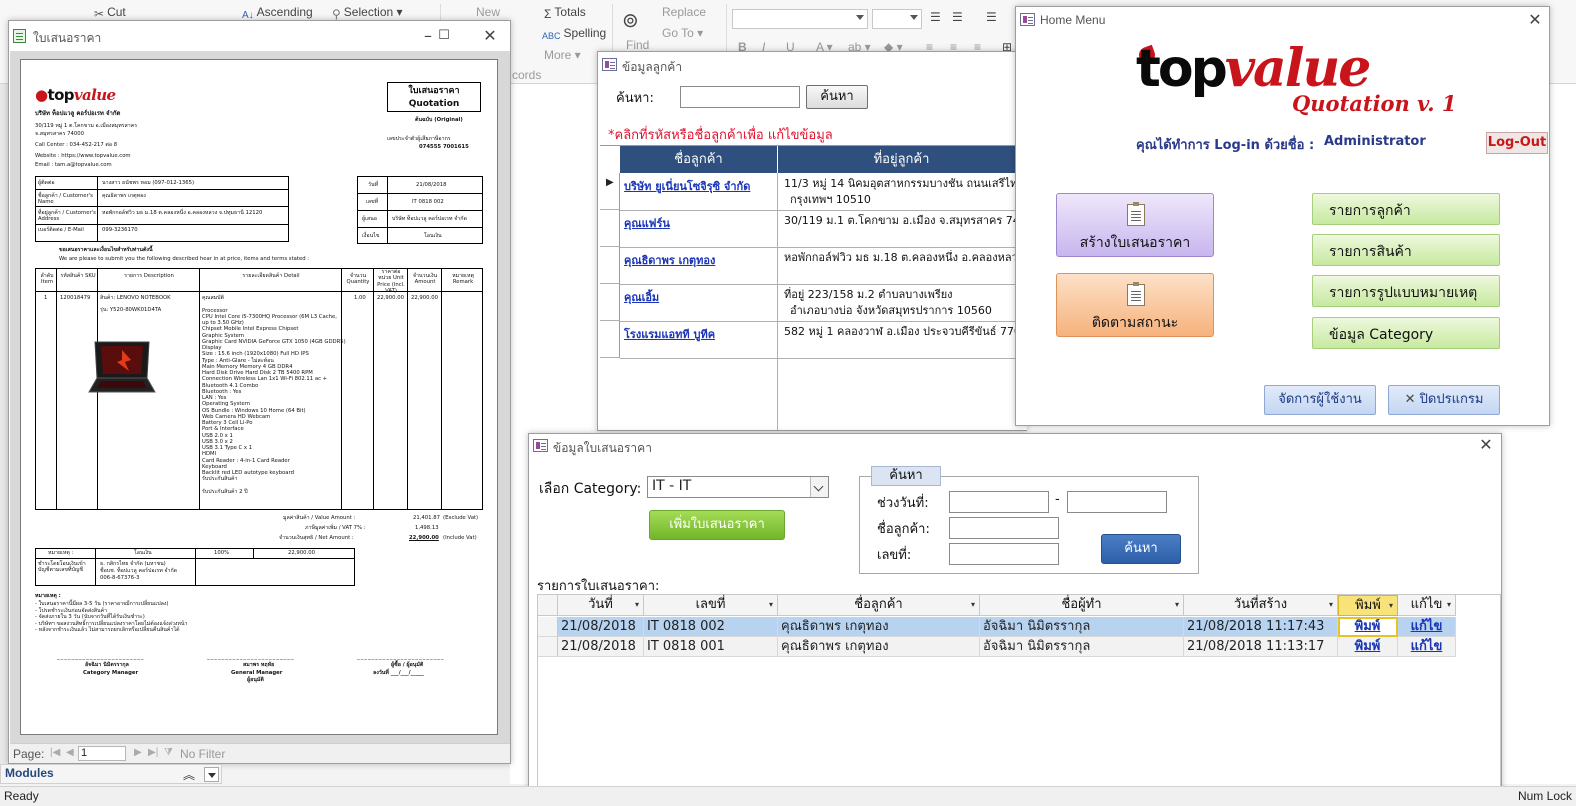  Describe the element at coordinates (153, 752) in the screenshot. I see `last-page-icon: ▶|` at that location.